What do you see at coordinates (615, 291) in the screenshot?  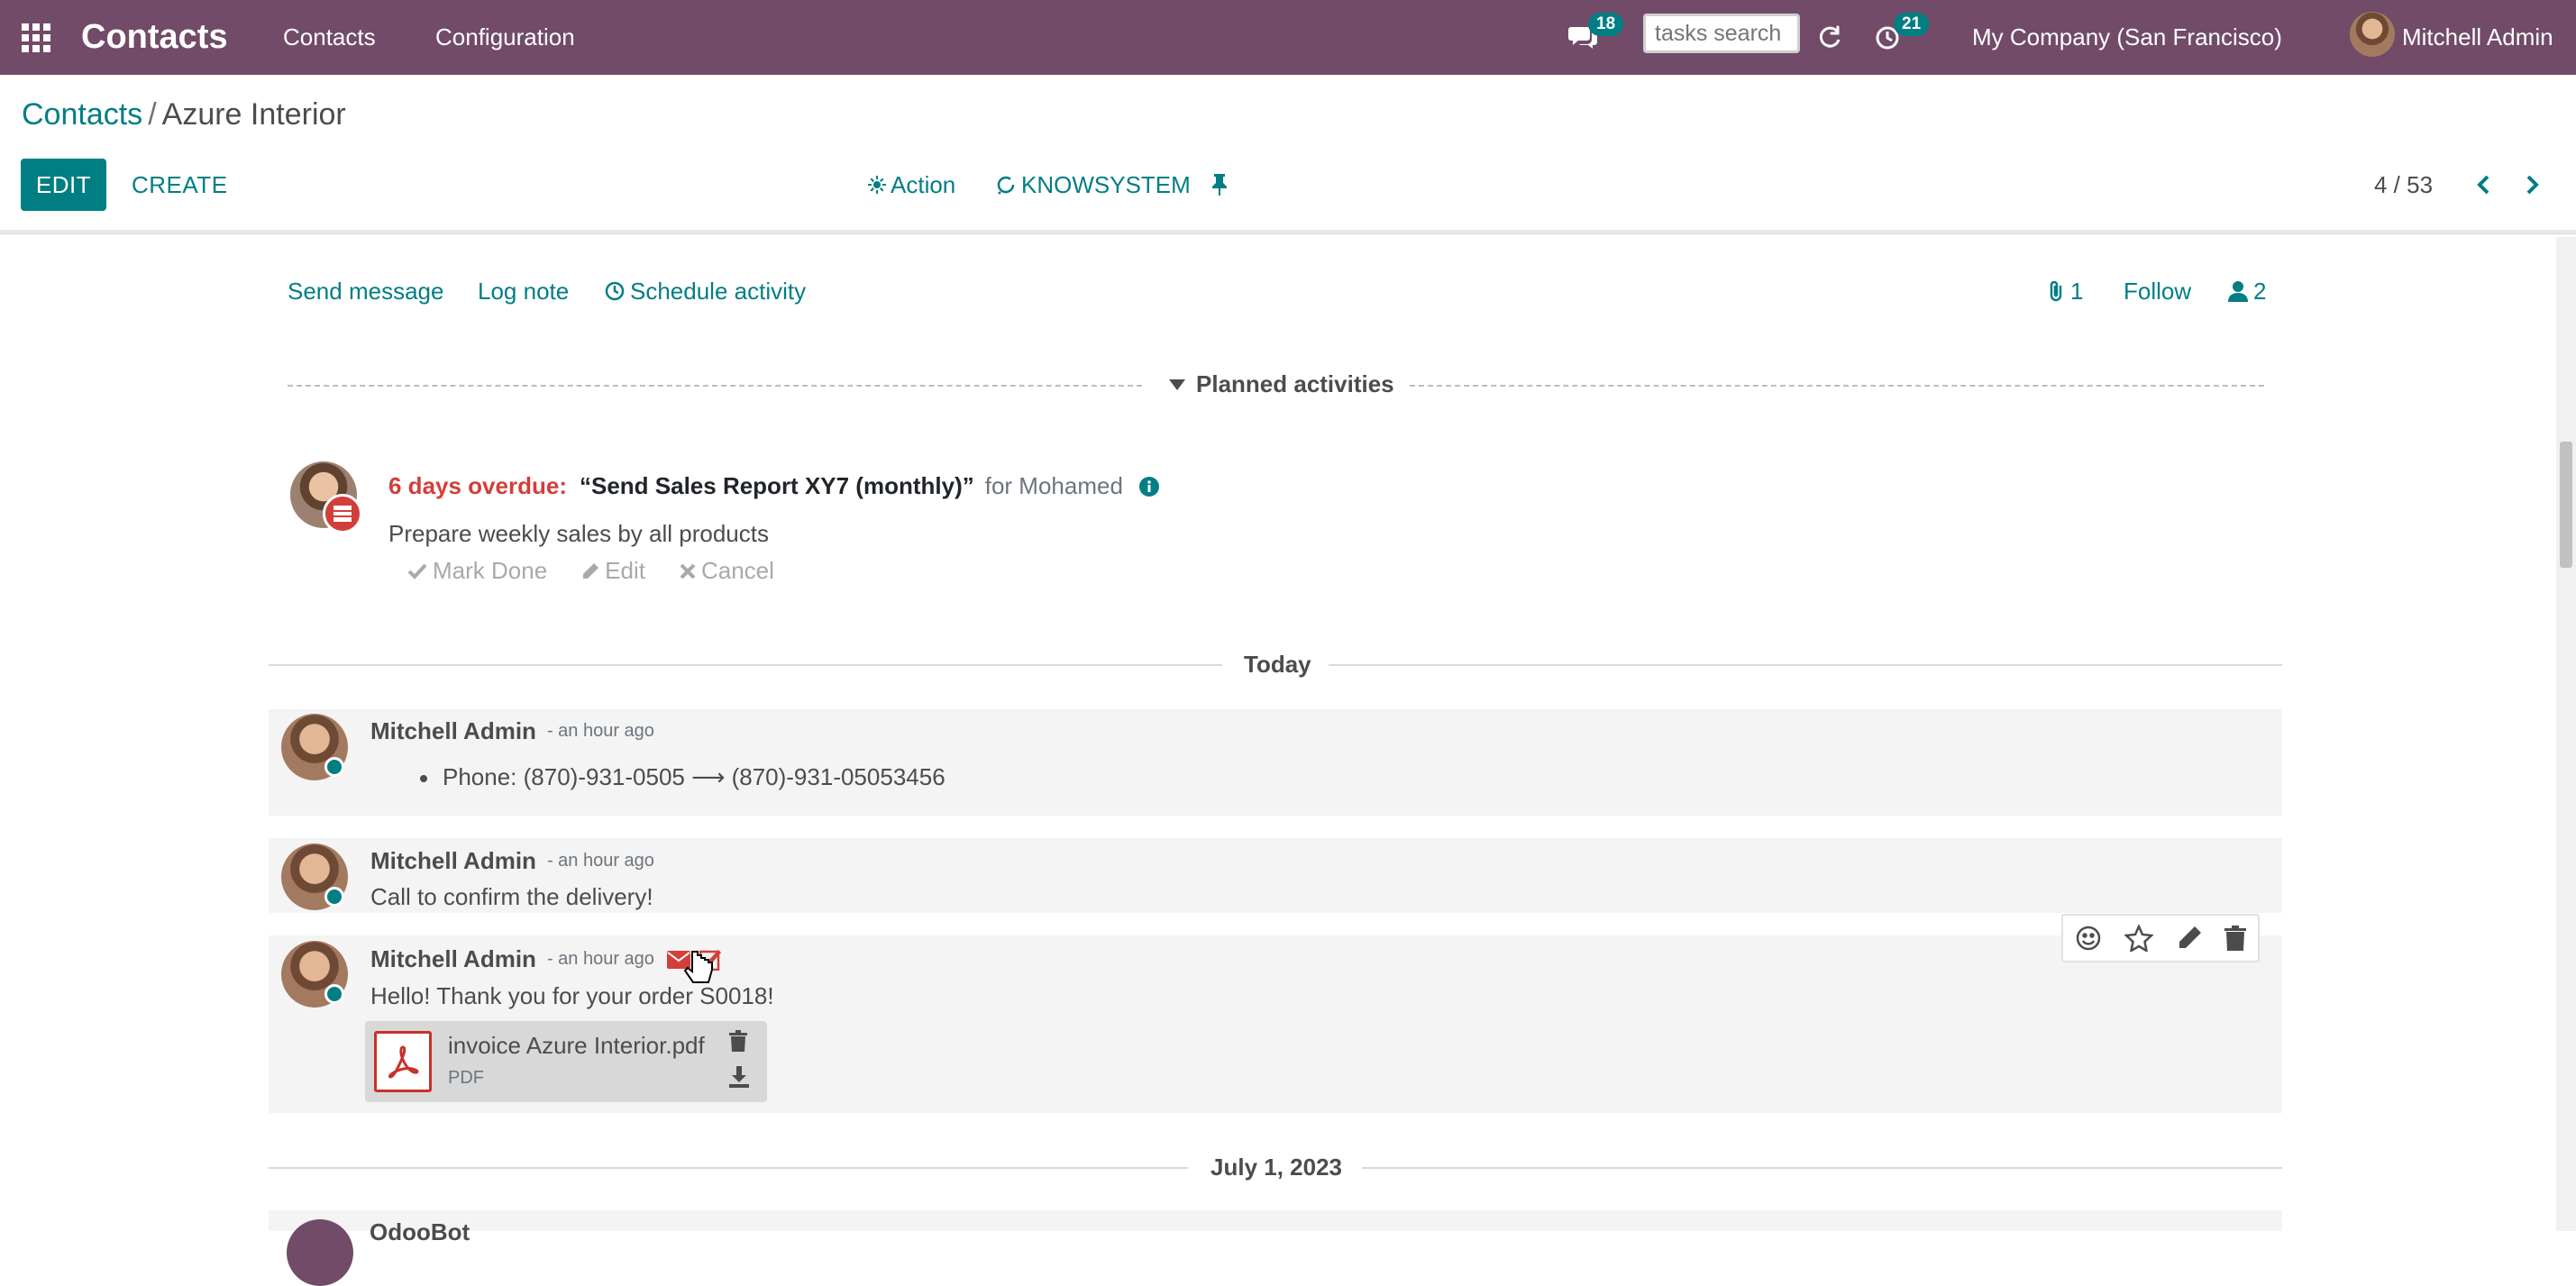 I see `clock-icon` at bounding box center [615, 291].